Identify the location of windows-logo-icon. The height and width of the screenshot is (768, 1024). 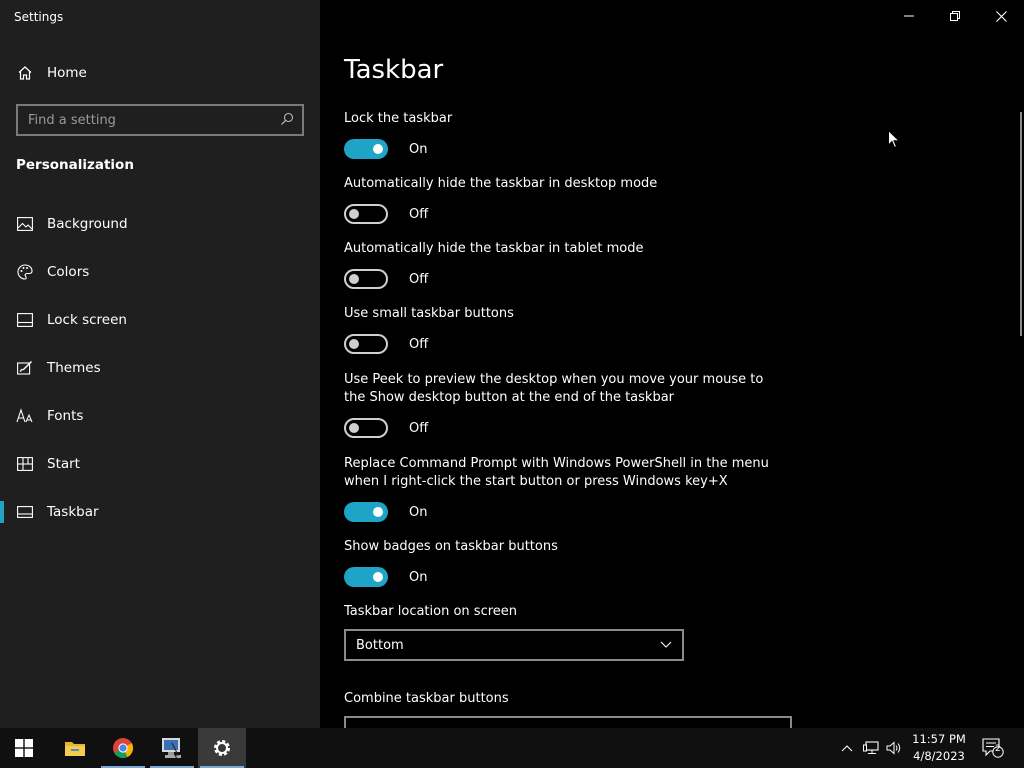
(24, 748).